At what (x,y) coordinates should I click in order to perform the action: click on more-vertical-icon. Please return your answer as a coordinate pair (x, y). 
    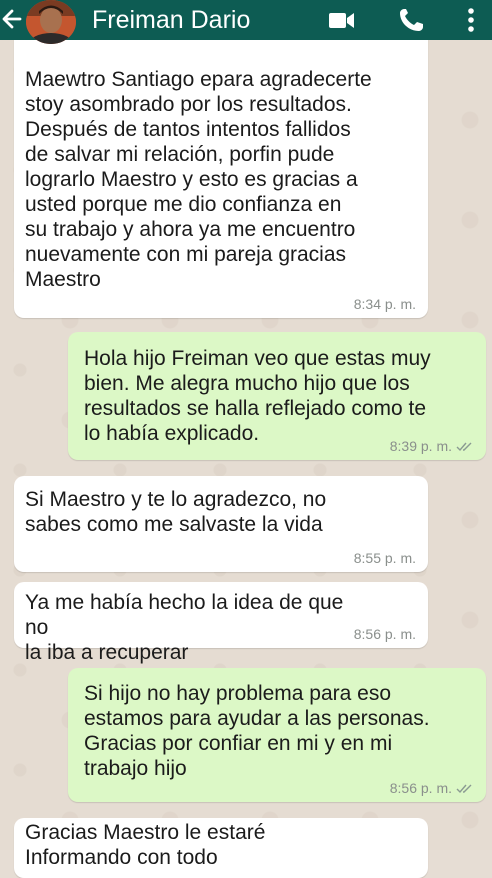
    Looking at the image, I should click on (471, 20).